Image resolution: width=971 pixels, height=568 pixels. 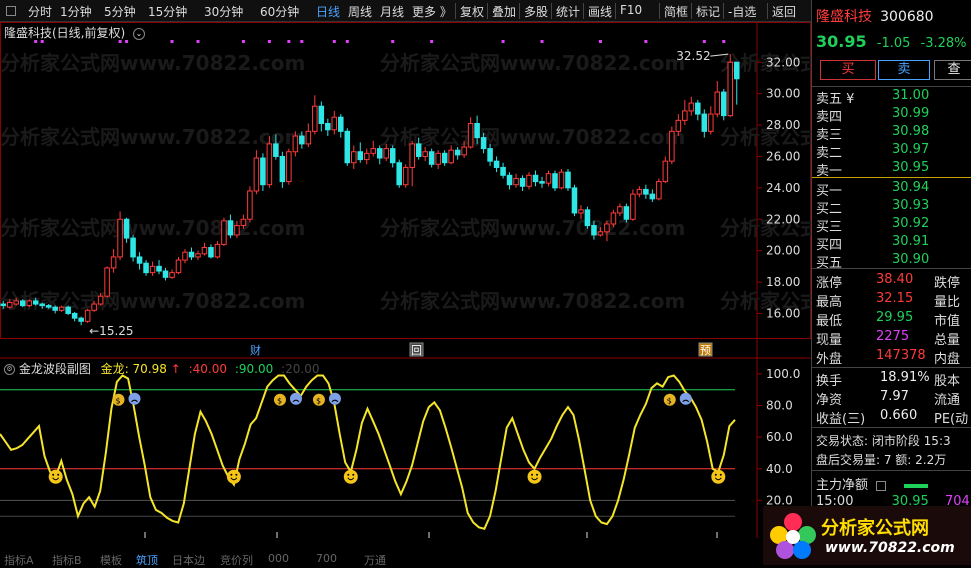 I want to click on stat2-row-0-cell: 18.91%, so click(x=905, y=377).